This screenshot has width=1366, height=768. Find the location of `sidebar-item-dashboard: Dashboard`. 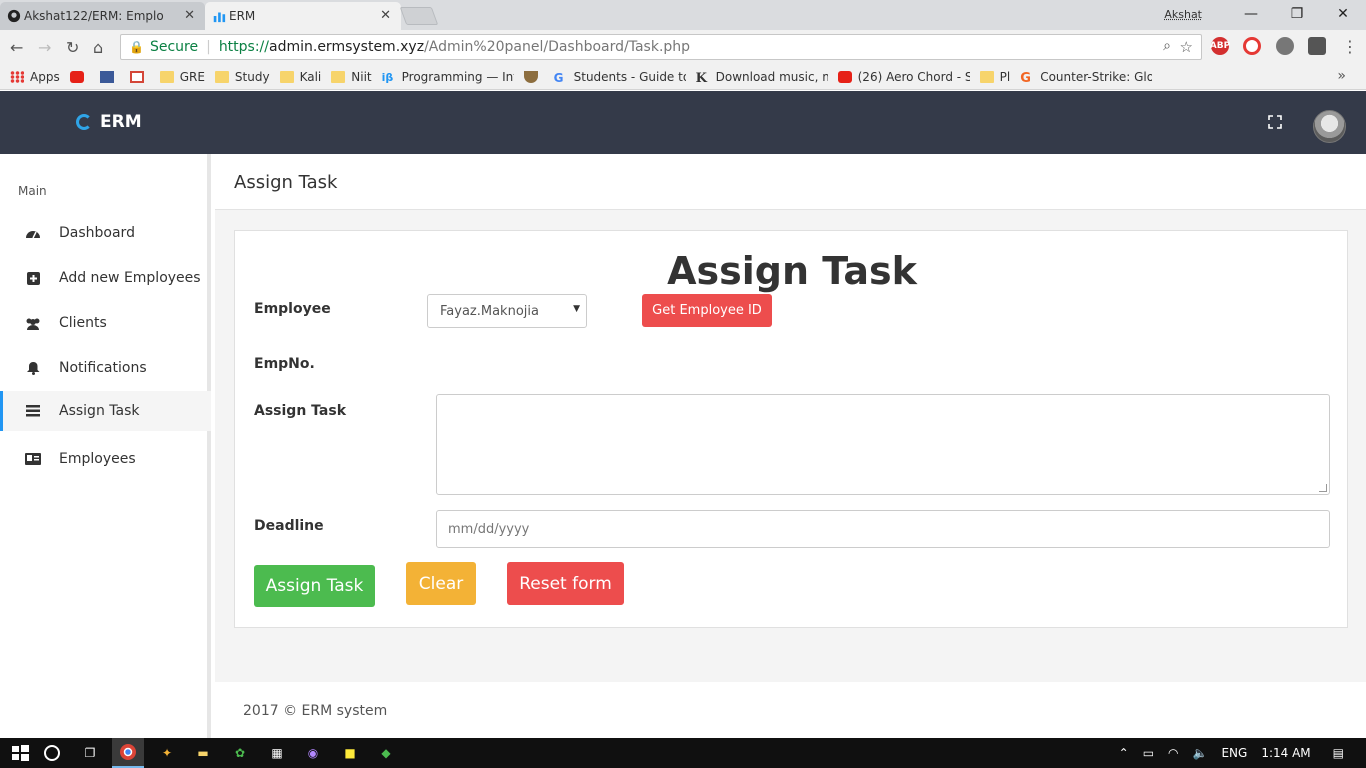

sidebar-item-dashboard: Dashboard is located at coordinates (105, 233).